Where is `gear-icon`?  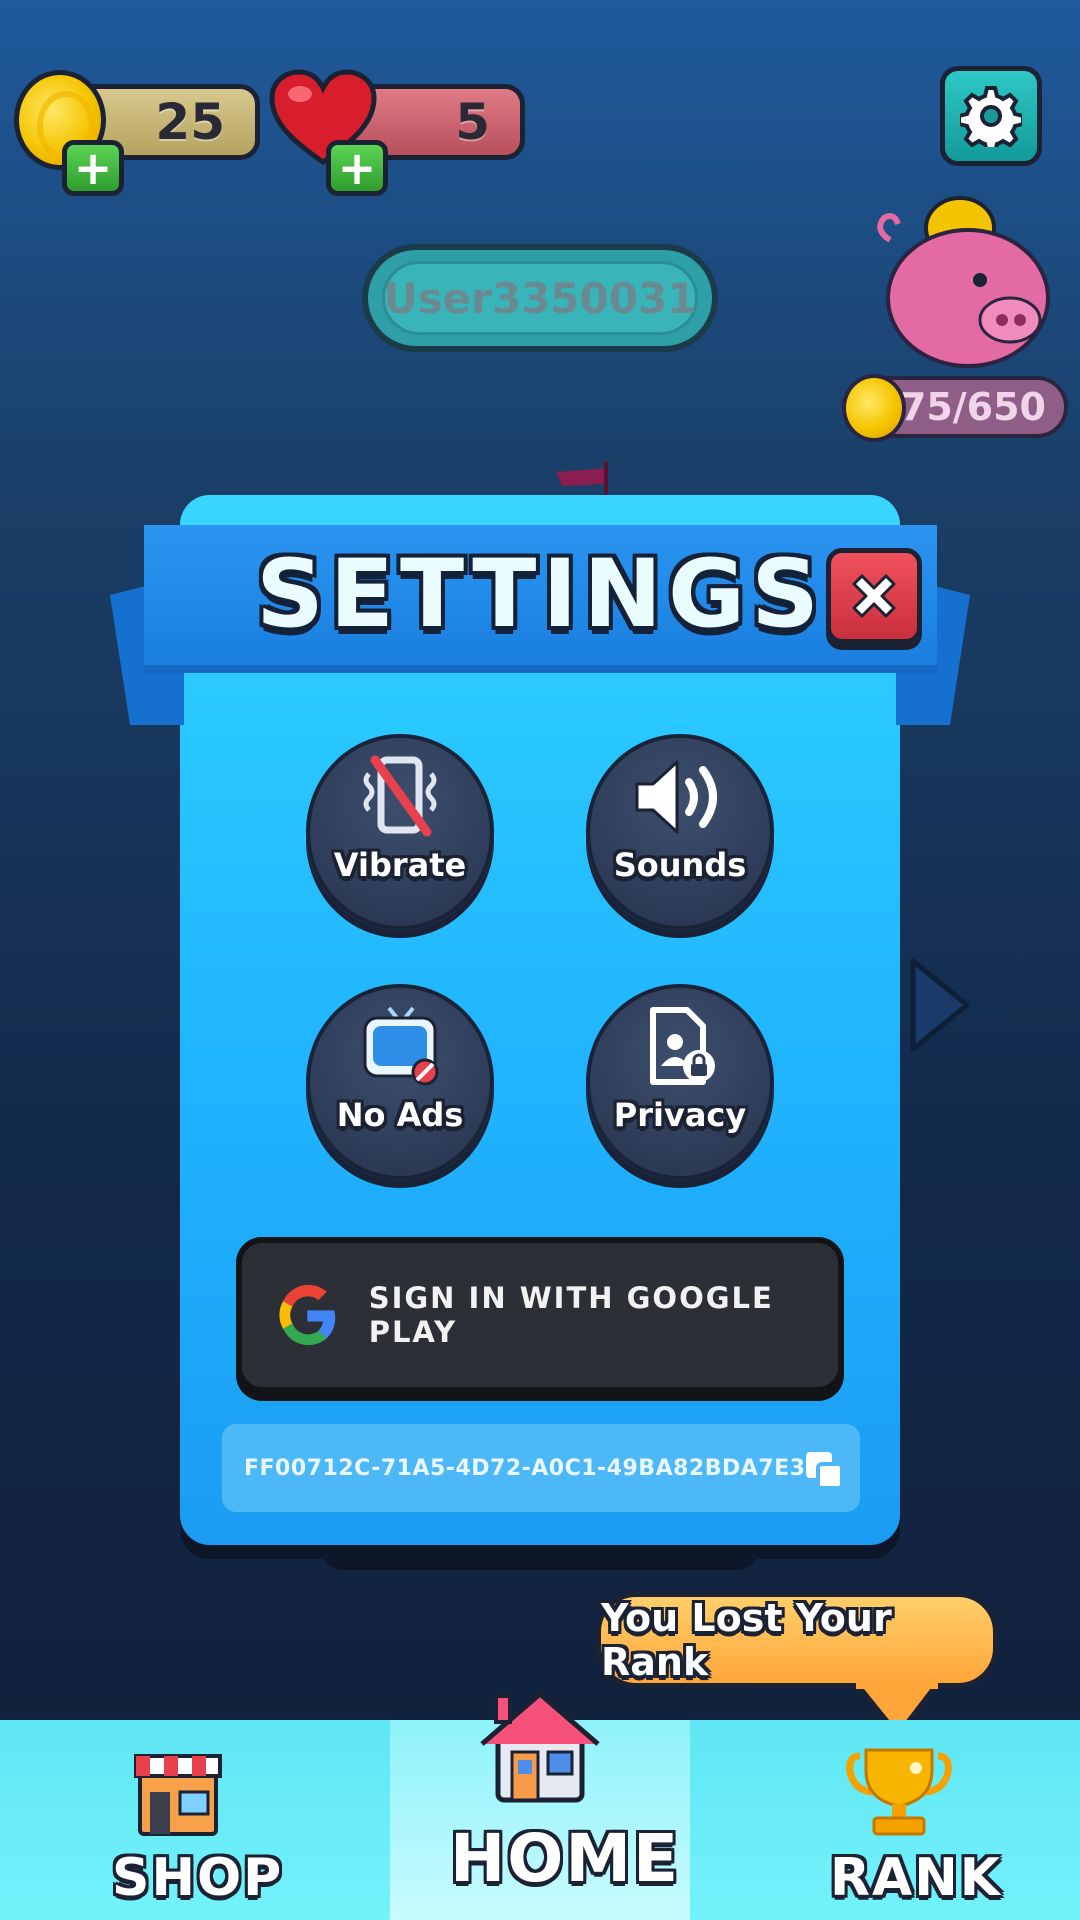 gear-icon is located at coordinates (991, 116).